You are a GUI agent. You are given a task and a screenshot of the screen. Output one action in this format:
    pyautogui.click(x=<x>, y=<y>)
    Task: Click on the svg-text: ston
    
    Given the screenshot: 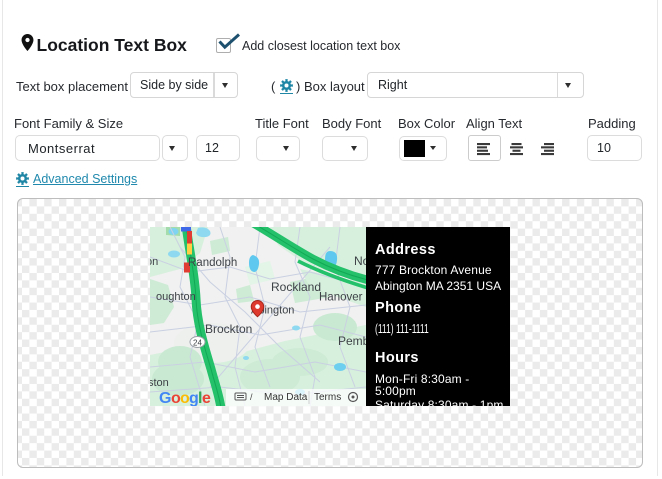 What is the action you would take?
    pyautogui.click(x=159, y=383)
    